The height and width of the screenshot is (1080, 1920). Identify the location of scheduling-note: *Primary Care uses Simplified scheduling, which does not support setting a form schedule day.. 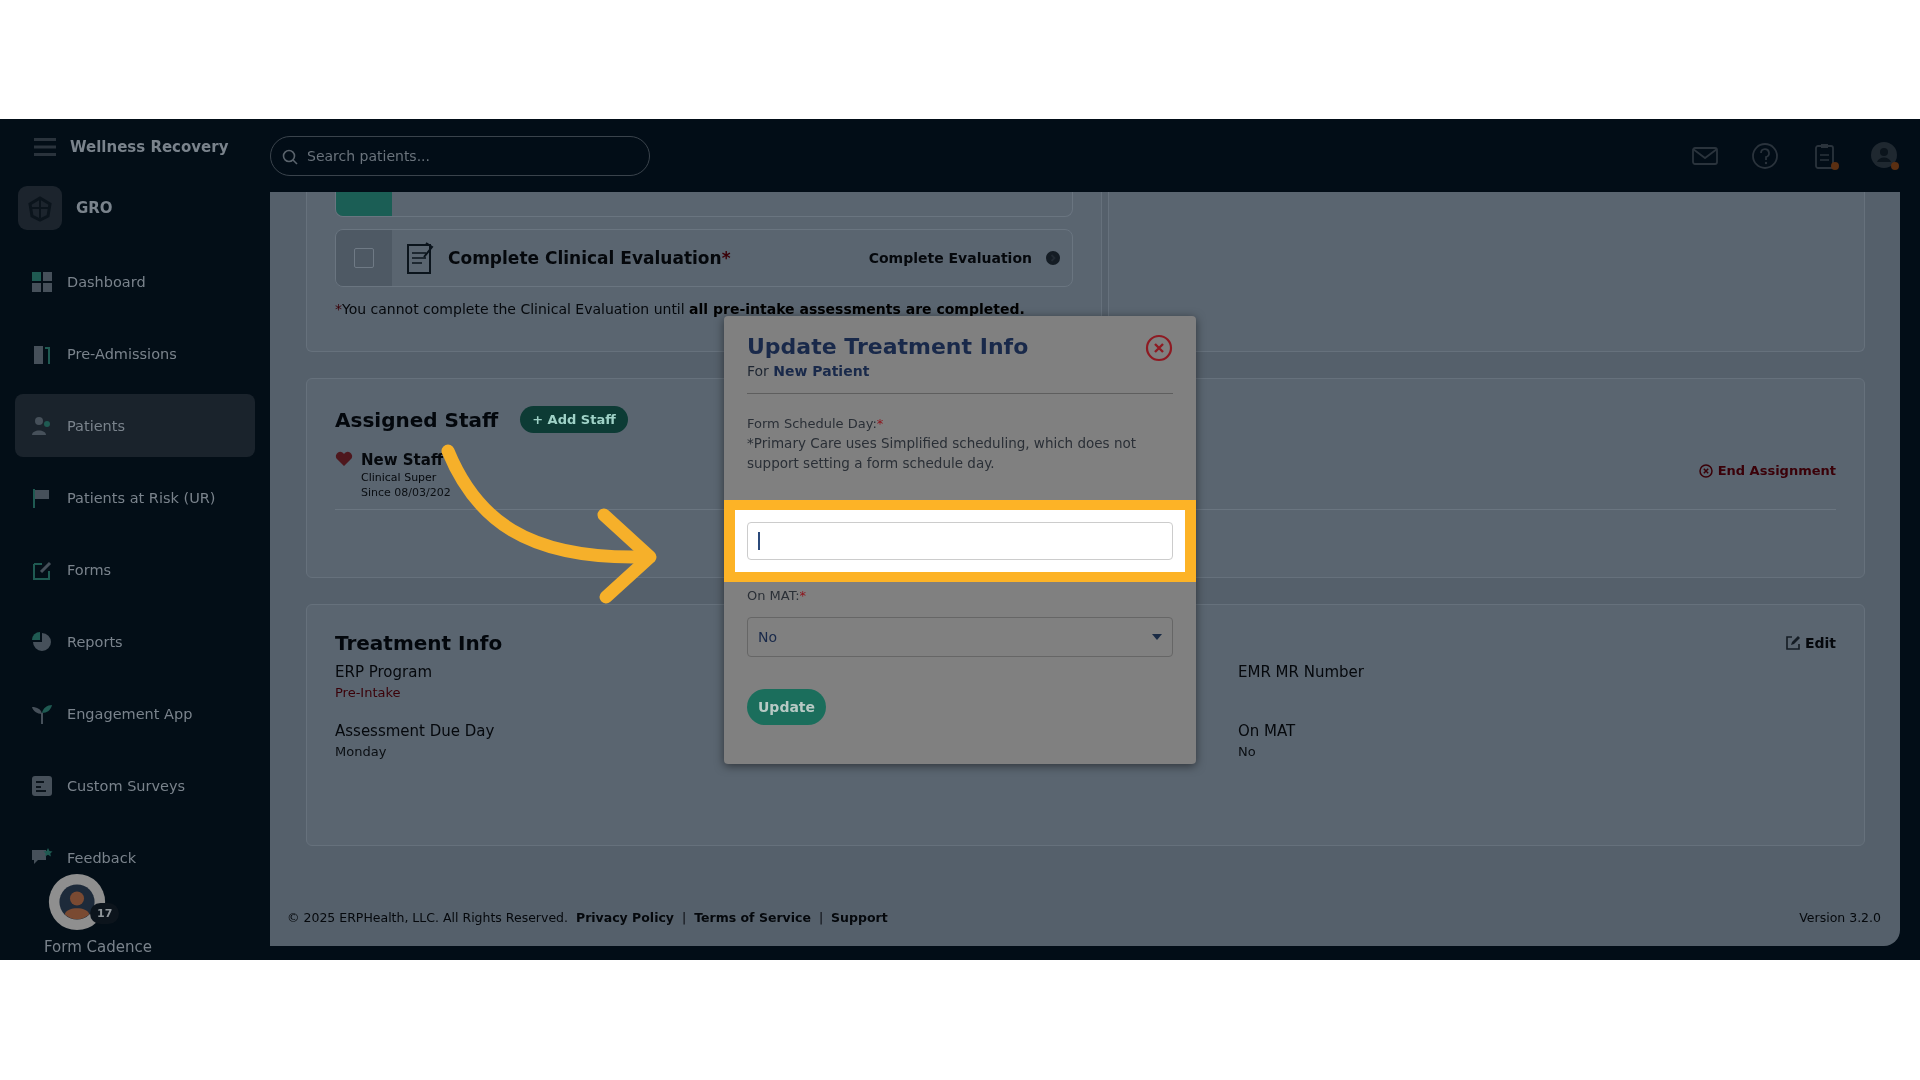
(942, 453).